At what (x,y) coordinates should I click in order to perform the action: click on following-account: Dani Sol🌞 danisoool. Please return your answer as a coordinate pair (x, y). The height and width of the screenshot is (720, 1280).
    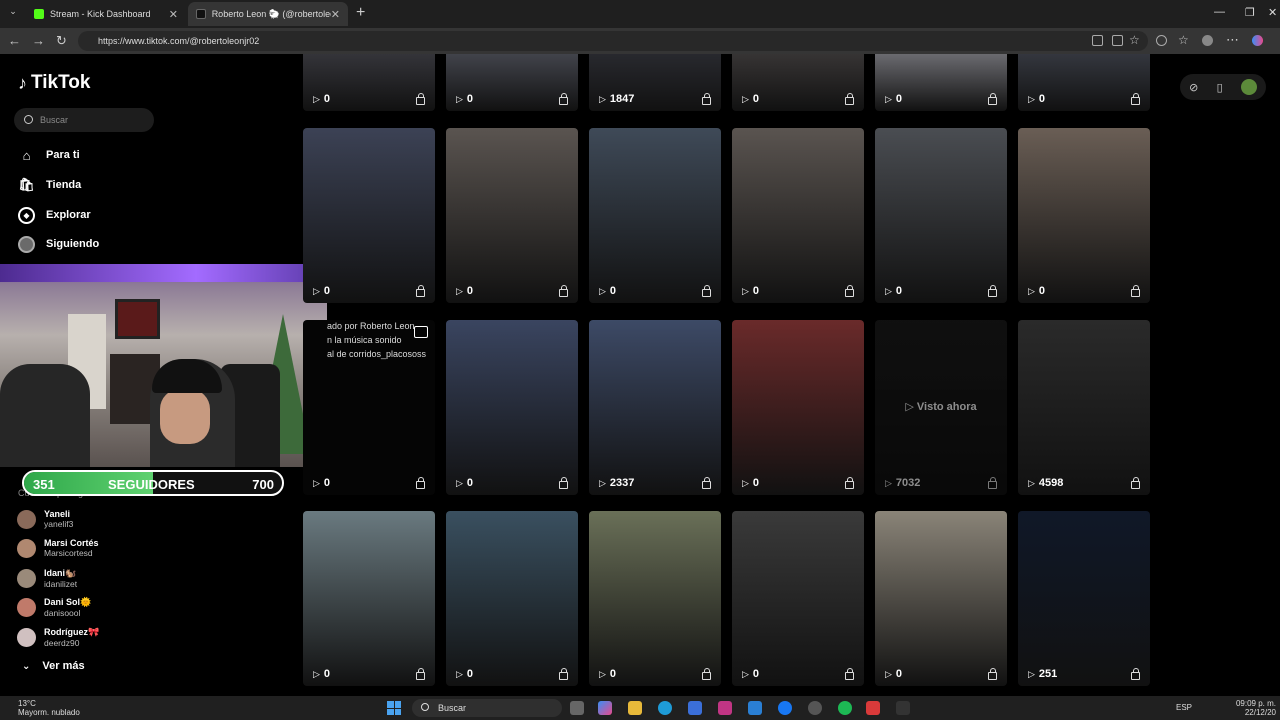
    Looking at the image, I should click on (54, 607).